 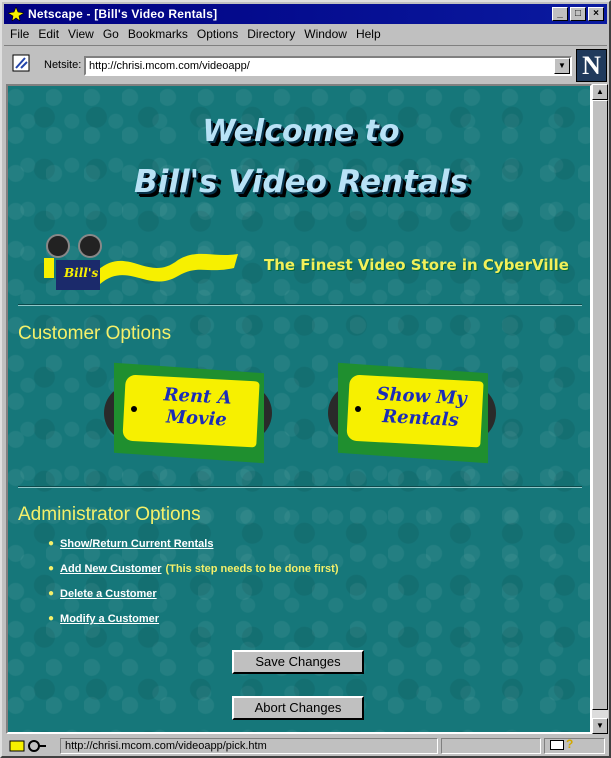 I want to click on menu-options: Options, so click(x=217, y=34).